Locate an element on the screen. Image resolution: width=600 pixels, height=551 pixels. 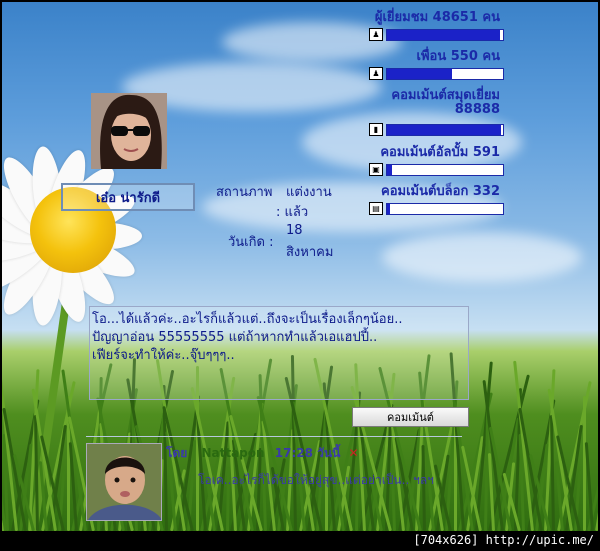
chat-icon: ▤ is located at coordinates (376, 208).